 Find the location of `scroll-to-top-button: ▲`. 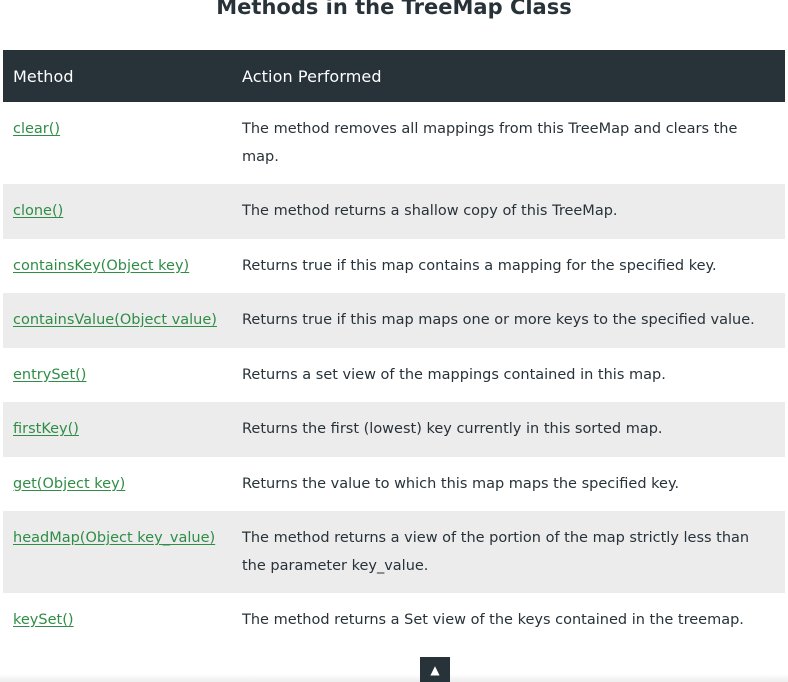

scroll-to-top-button: ▲ is located at coordinates (435, 669).